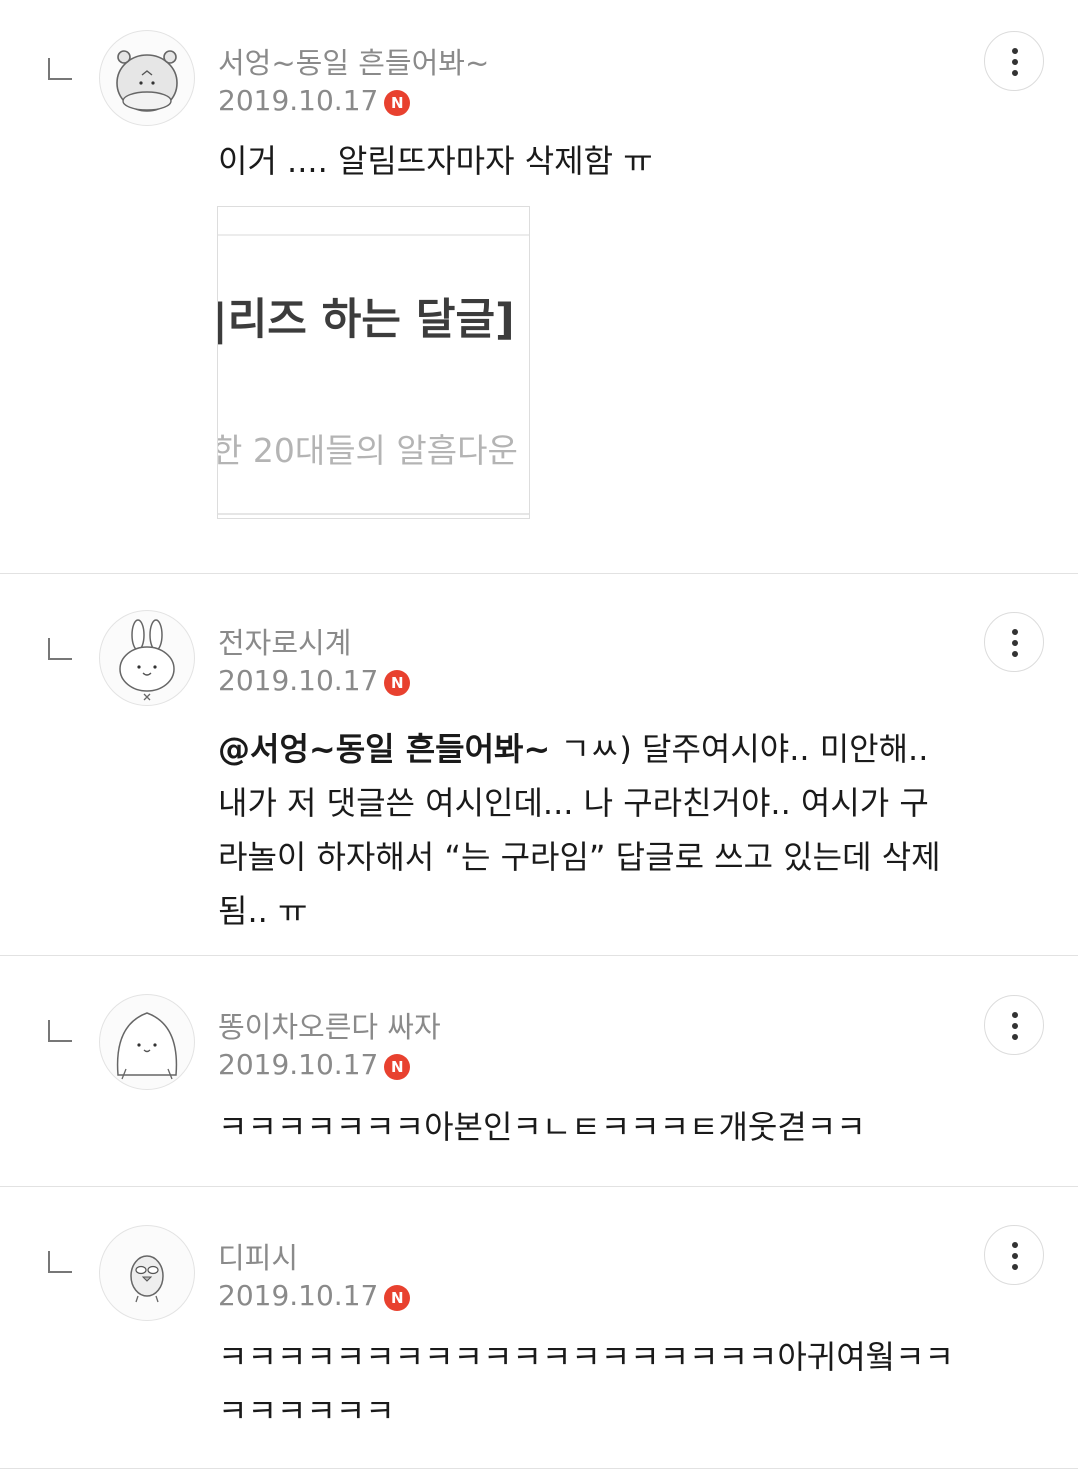 The height and width of the screenshot is (1483, 1078). I want to click on divider, so click(539, 1468).